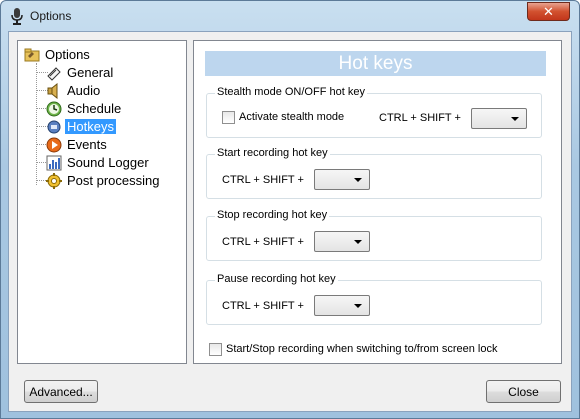  Describe the element at coordinates (292, 117) in the screenshot. I see `stealth-mode-label: Activate stealth mode` at that location.